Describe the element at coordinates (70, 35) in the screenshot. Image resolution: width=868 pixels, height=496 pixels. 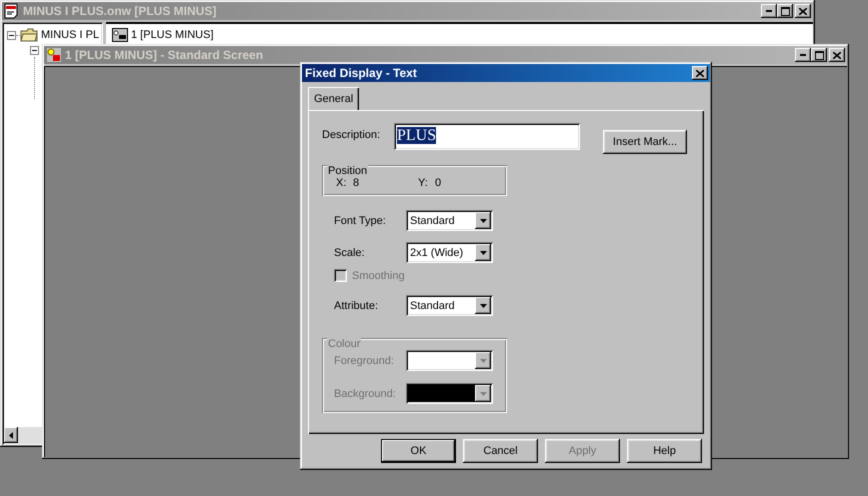
I see `tree-item: MINUS I PL` at that location.